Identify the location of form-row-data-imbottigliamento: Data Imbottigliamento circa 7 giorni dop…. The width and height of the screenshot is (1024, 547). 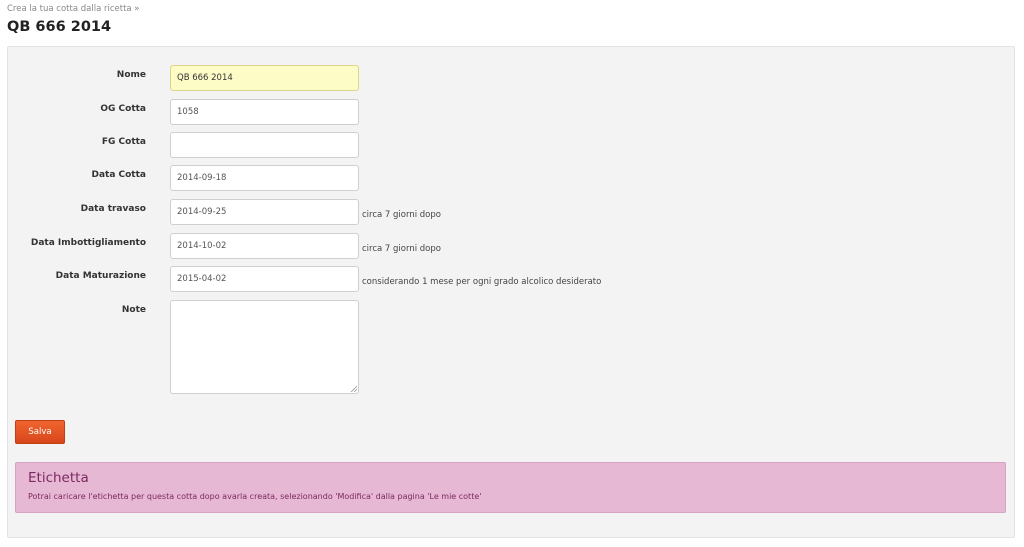
(508, 246).